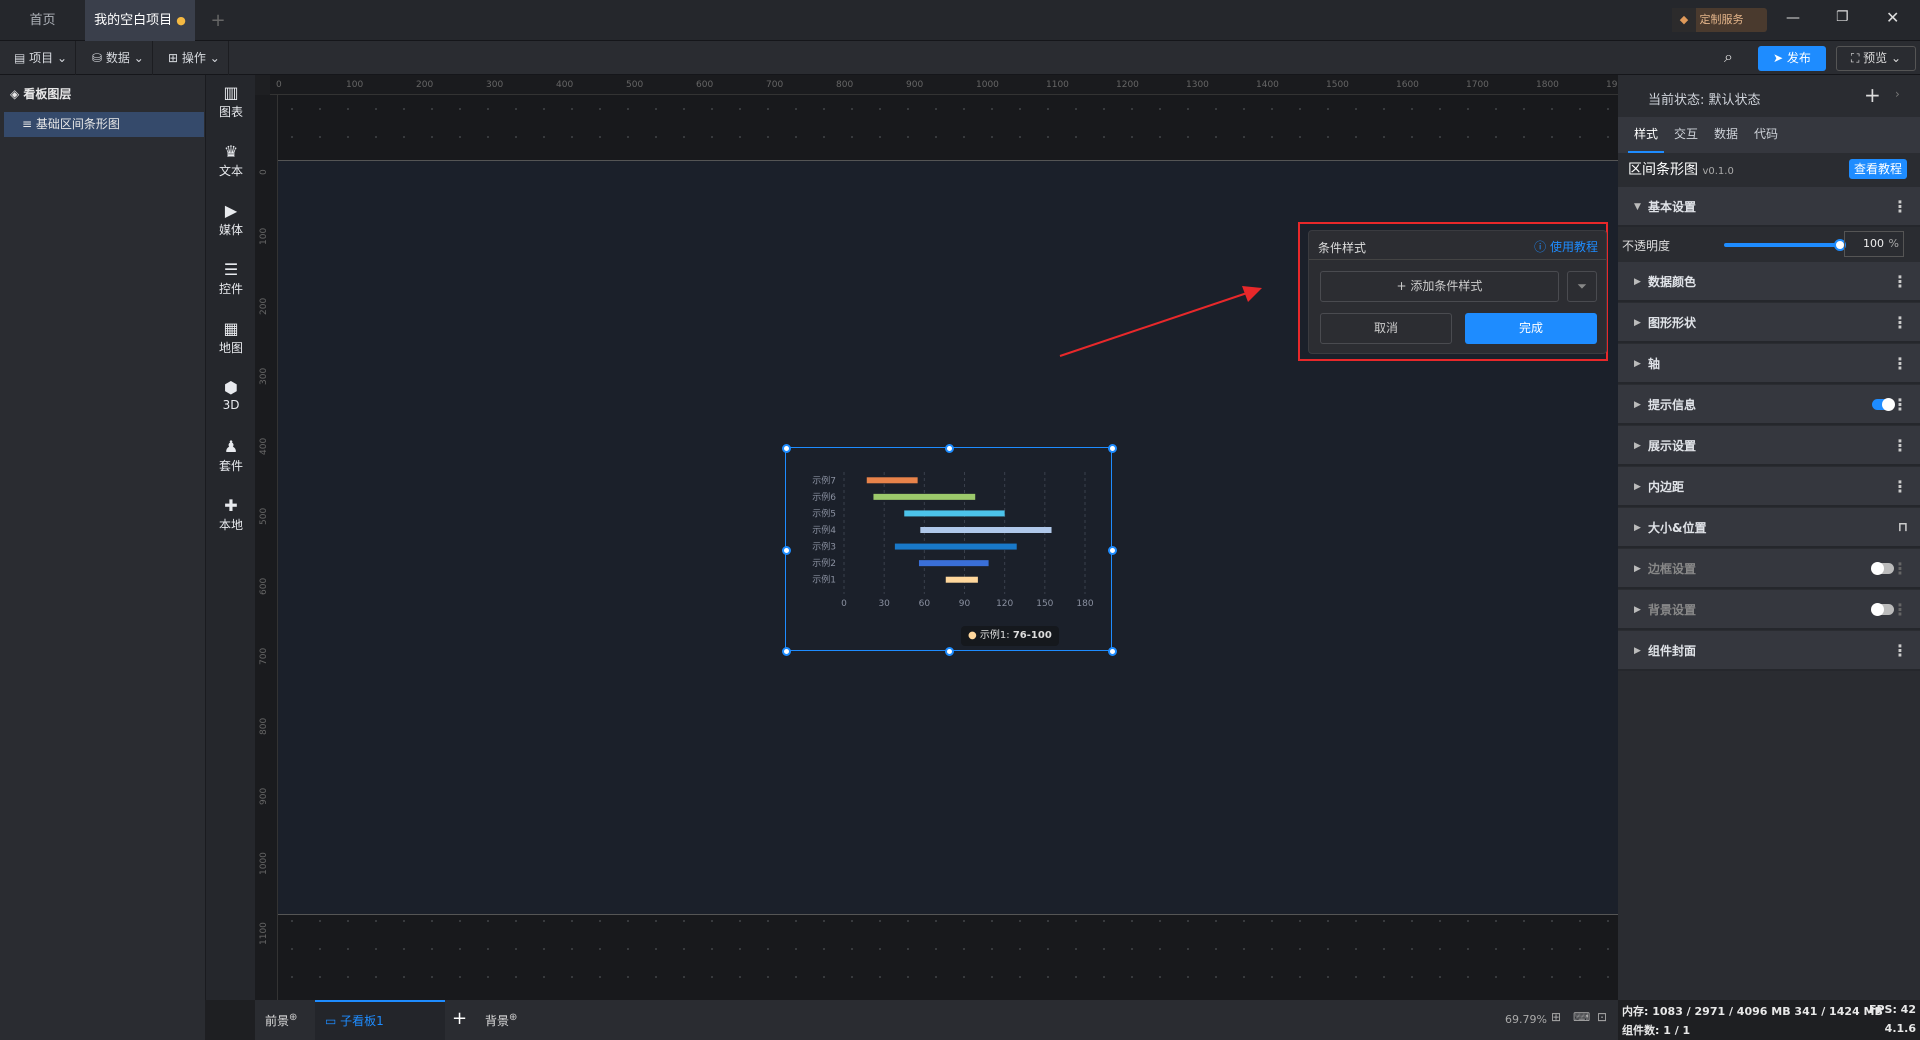 Image resolution: width=1920 pixels, height=1040 pixels. Describe the element at coordinates (1407, 85) in the screenshot. I see `ruler-tick-label: 1600` at that location.